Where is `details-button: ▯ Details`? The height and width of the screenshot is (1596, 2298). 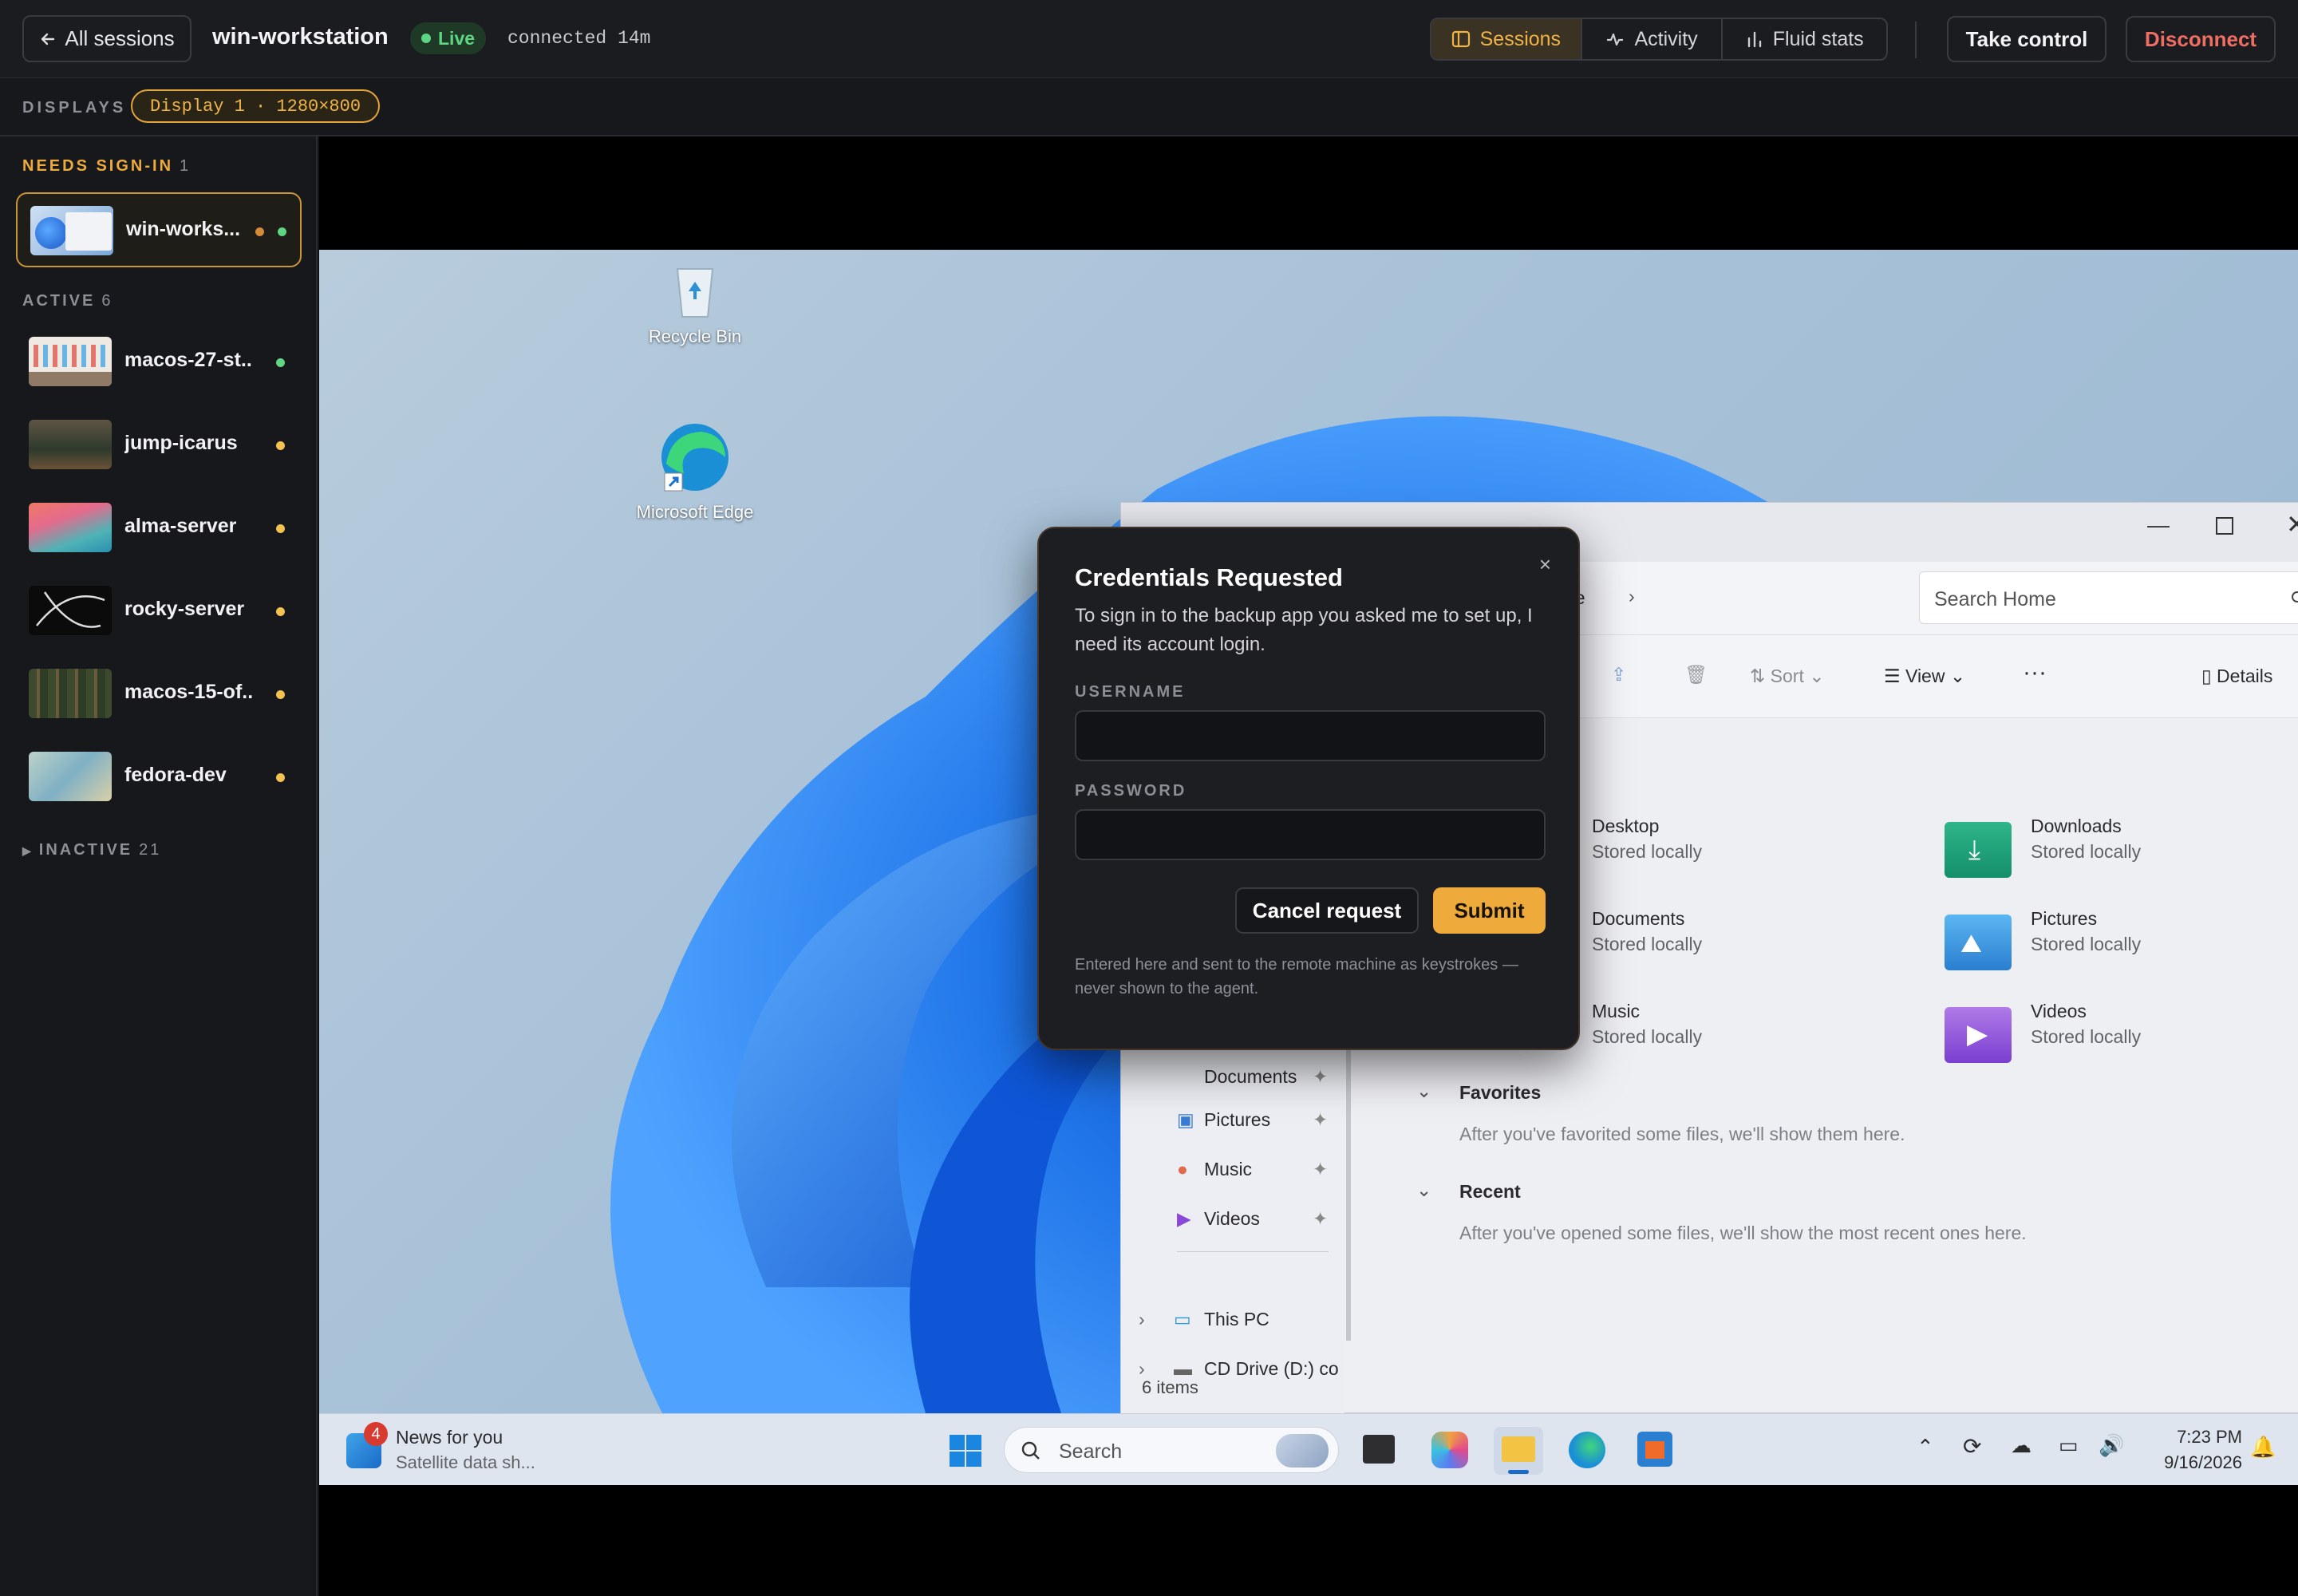
details-button: ▯ Details is located at coordinates (2237, 676).